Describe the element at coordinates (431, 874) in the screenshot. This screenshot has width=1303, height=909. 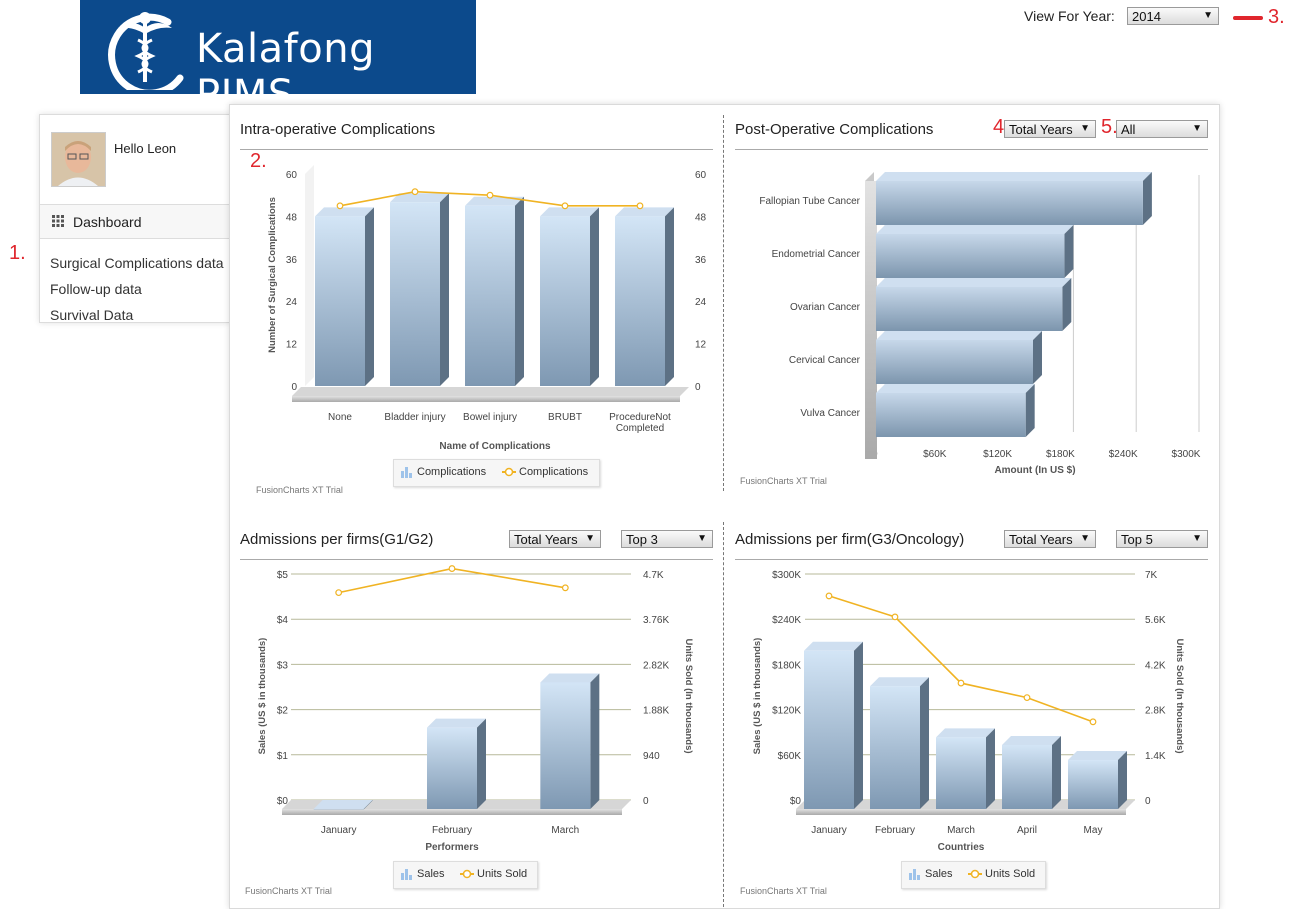
I see `legend-label: Sales` at that location.